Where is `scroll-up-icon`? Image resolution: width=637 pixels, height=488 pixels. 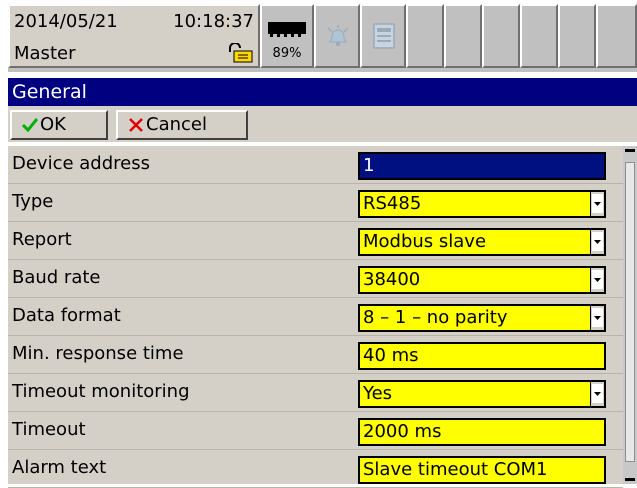
scroll-up-icon is located at coordinates (630, 150).